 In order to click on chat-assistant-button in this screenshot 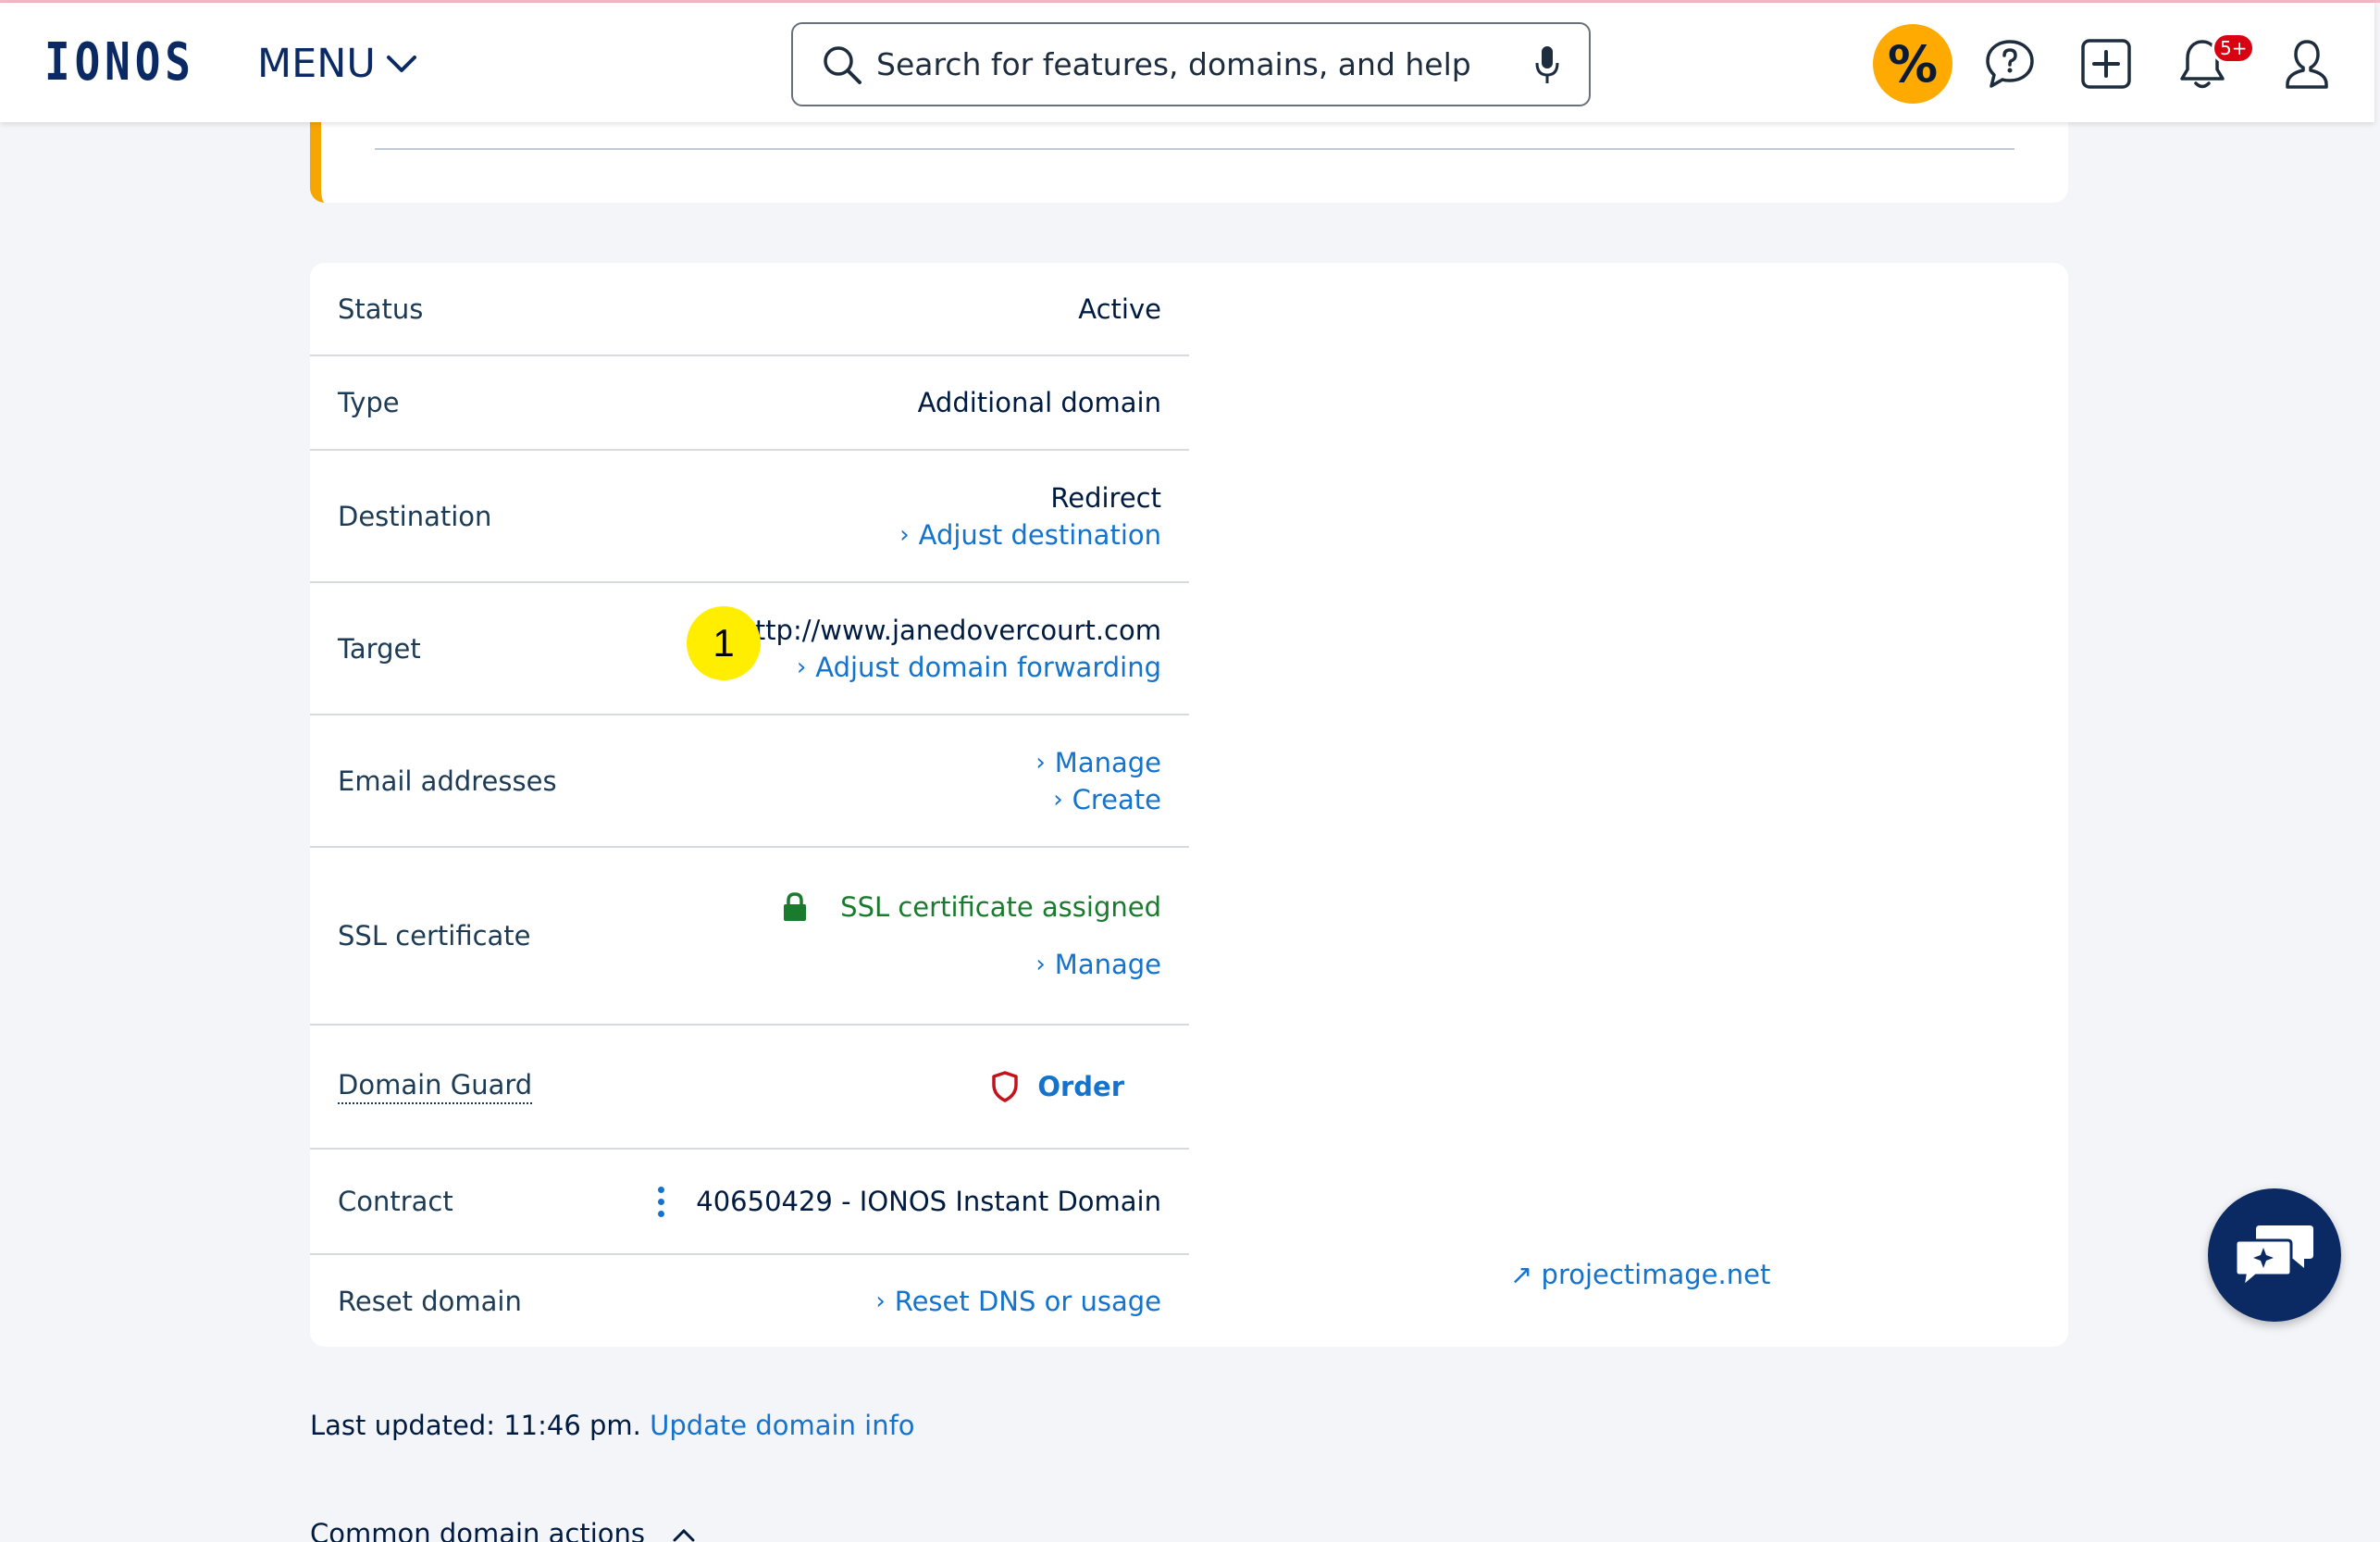, I will do `click(2274, 1255)`.